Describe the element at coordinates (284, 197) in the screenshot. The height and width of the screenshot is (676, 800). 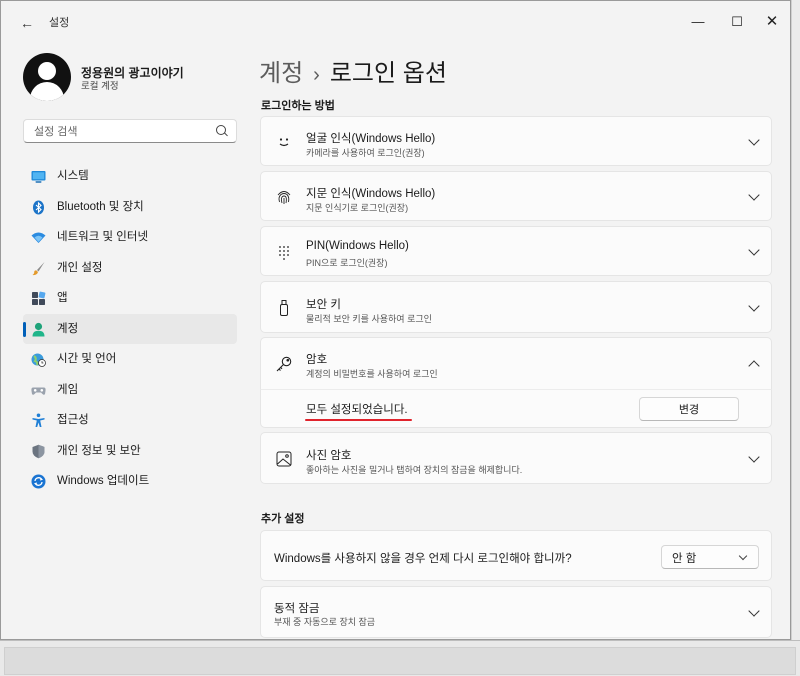
I see `fingerprint-icon` at that location.